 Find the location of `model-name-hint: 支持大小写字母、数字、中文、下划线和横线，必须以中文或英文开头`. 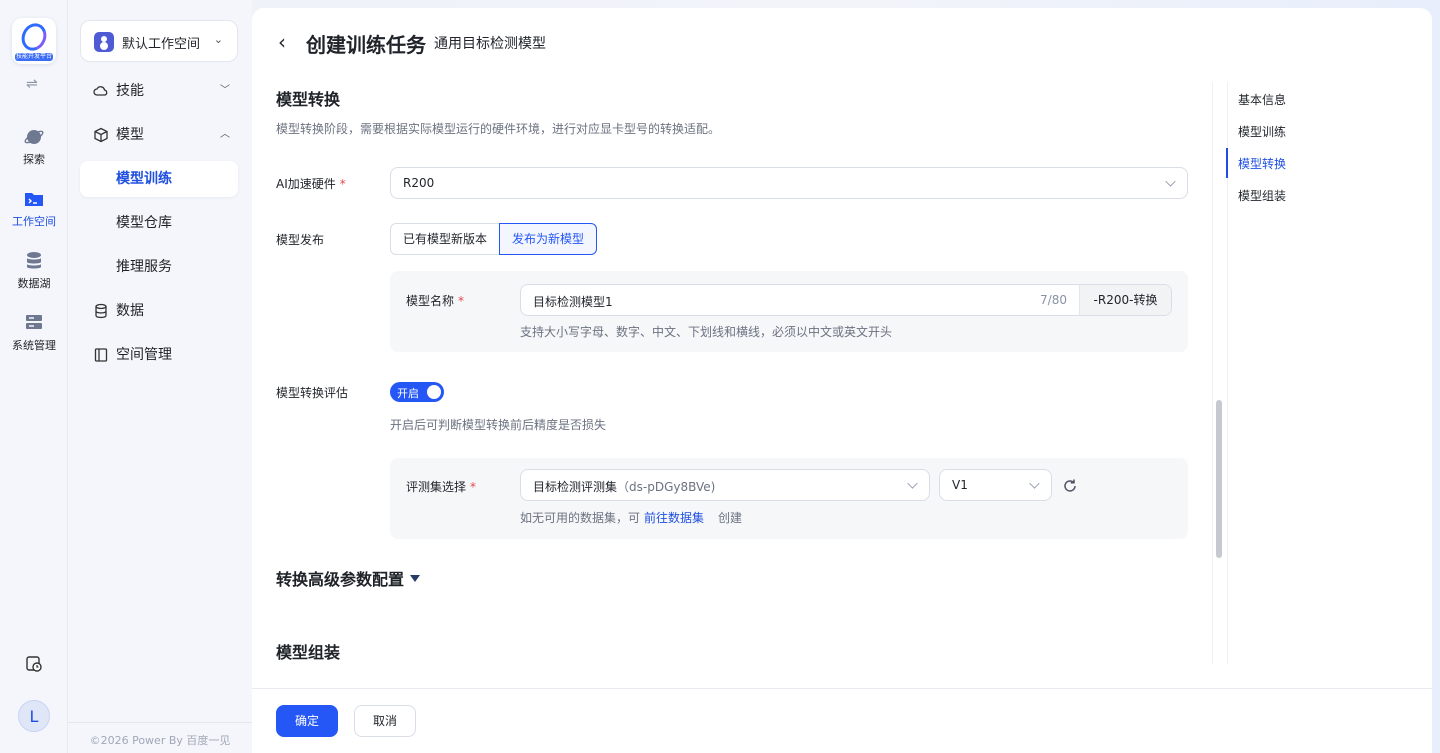

model-name-hint: 支持大小写字母、数字、中文、下划线和横线，必须以中文或英文开头 is located at coordinates (706, 332).